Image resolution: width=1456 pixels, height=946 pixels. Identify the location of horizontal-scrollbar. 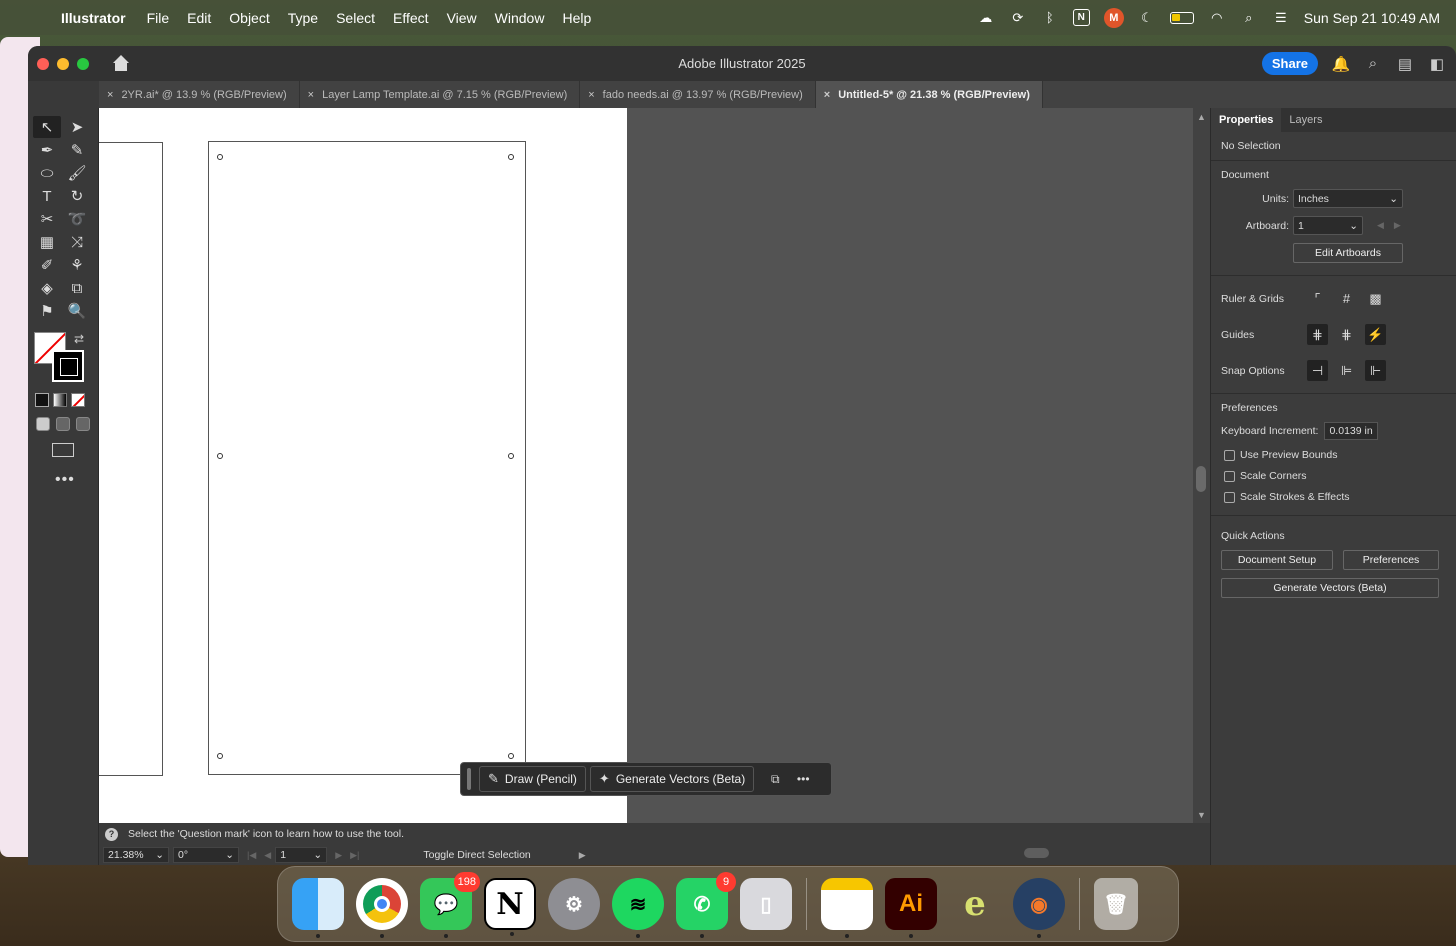
(904, 853).